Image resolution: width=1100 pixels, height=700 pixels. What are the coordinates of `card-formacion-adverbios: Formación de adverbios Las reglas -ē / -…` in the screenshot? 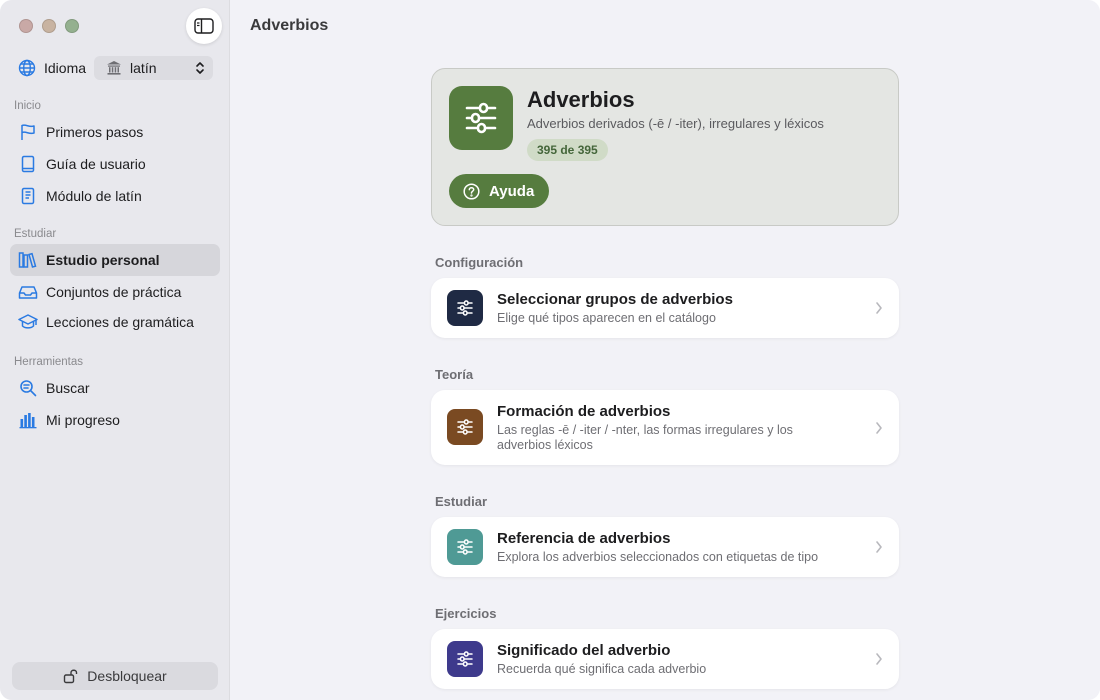 It's located at (665, 427).